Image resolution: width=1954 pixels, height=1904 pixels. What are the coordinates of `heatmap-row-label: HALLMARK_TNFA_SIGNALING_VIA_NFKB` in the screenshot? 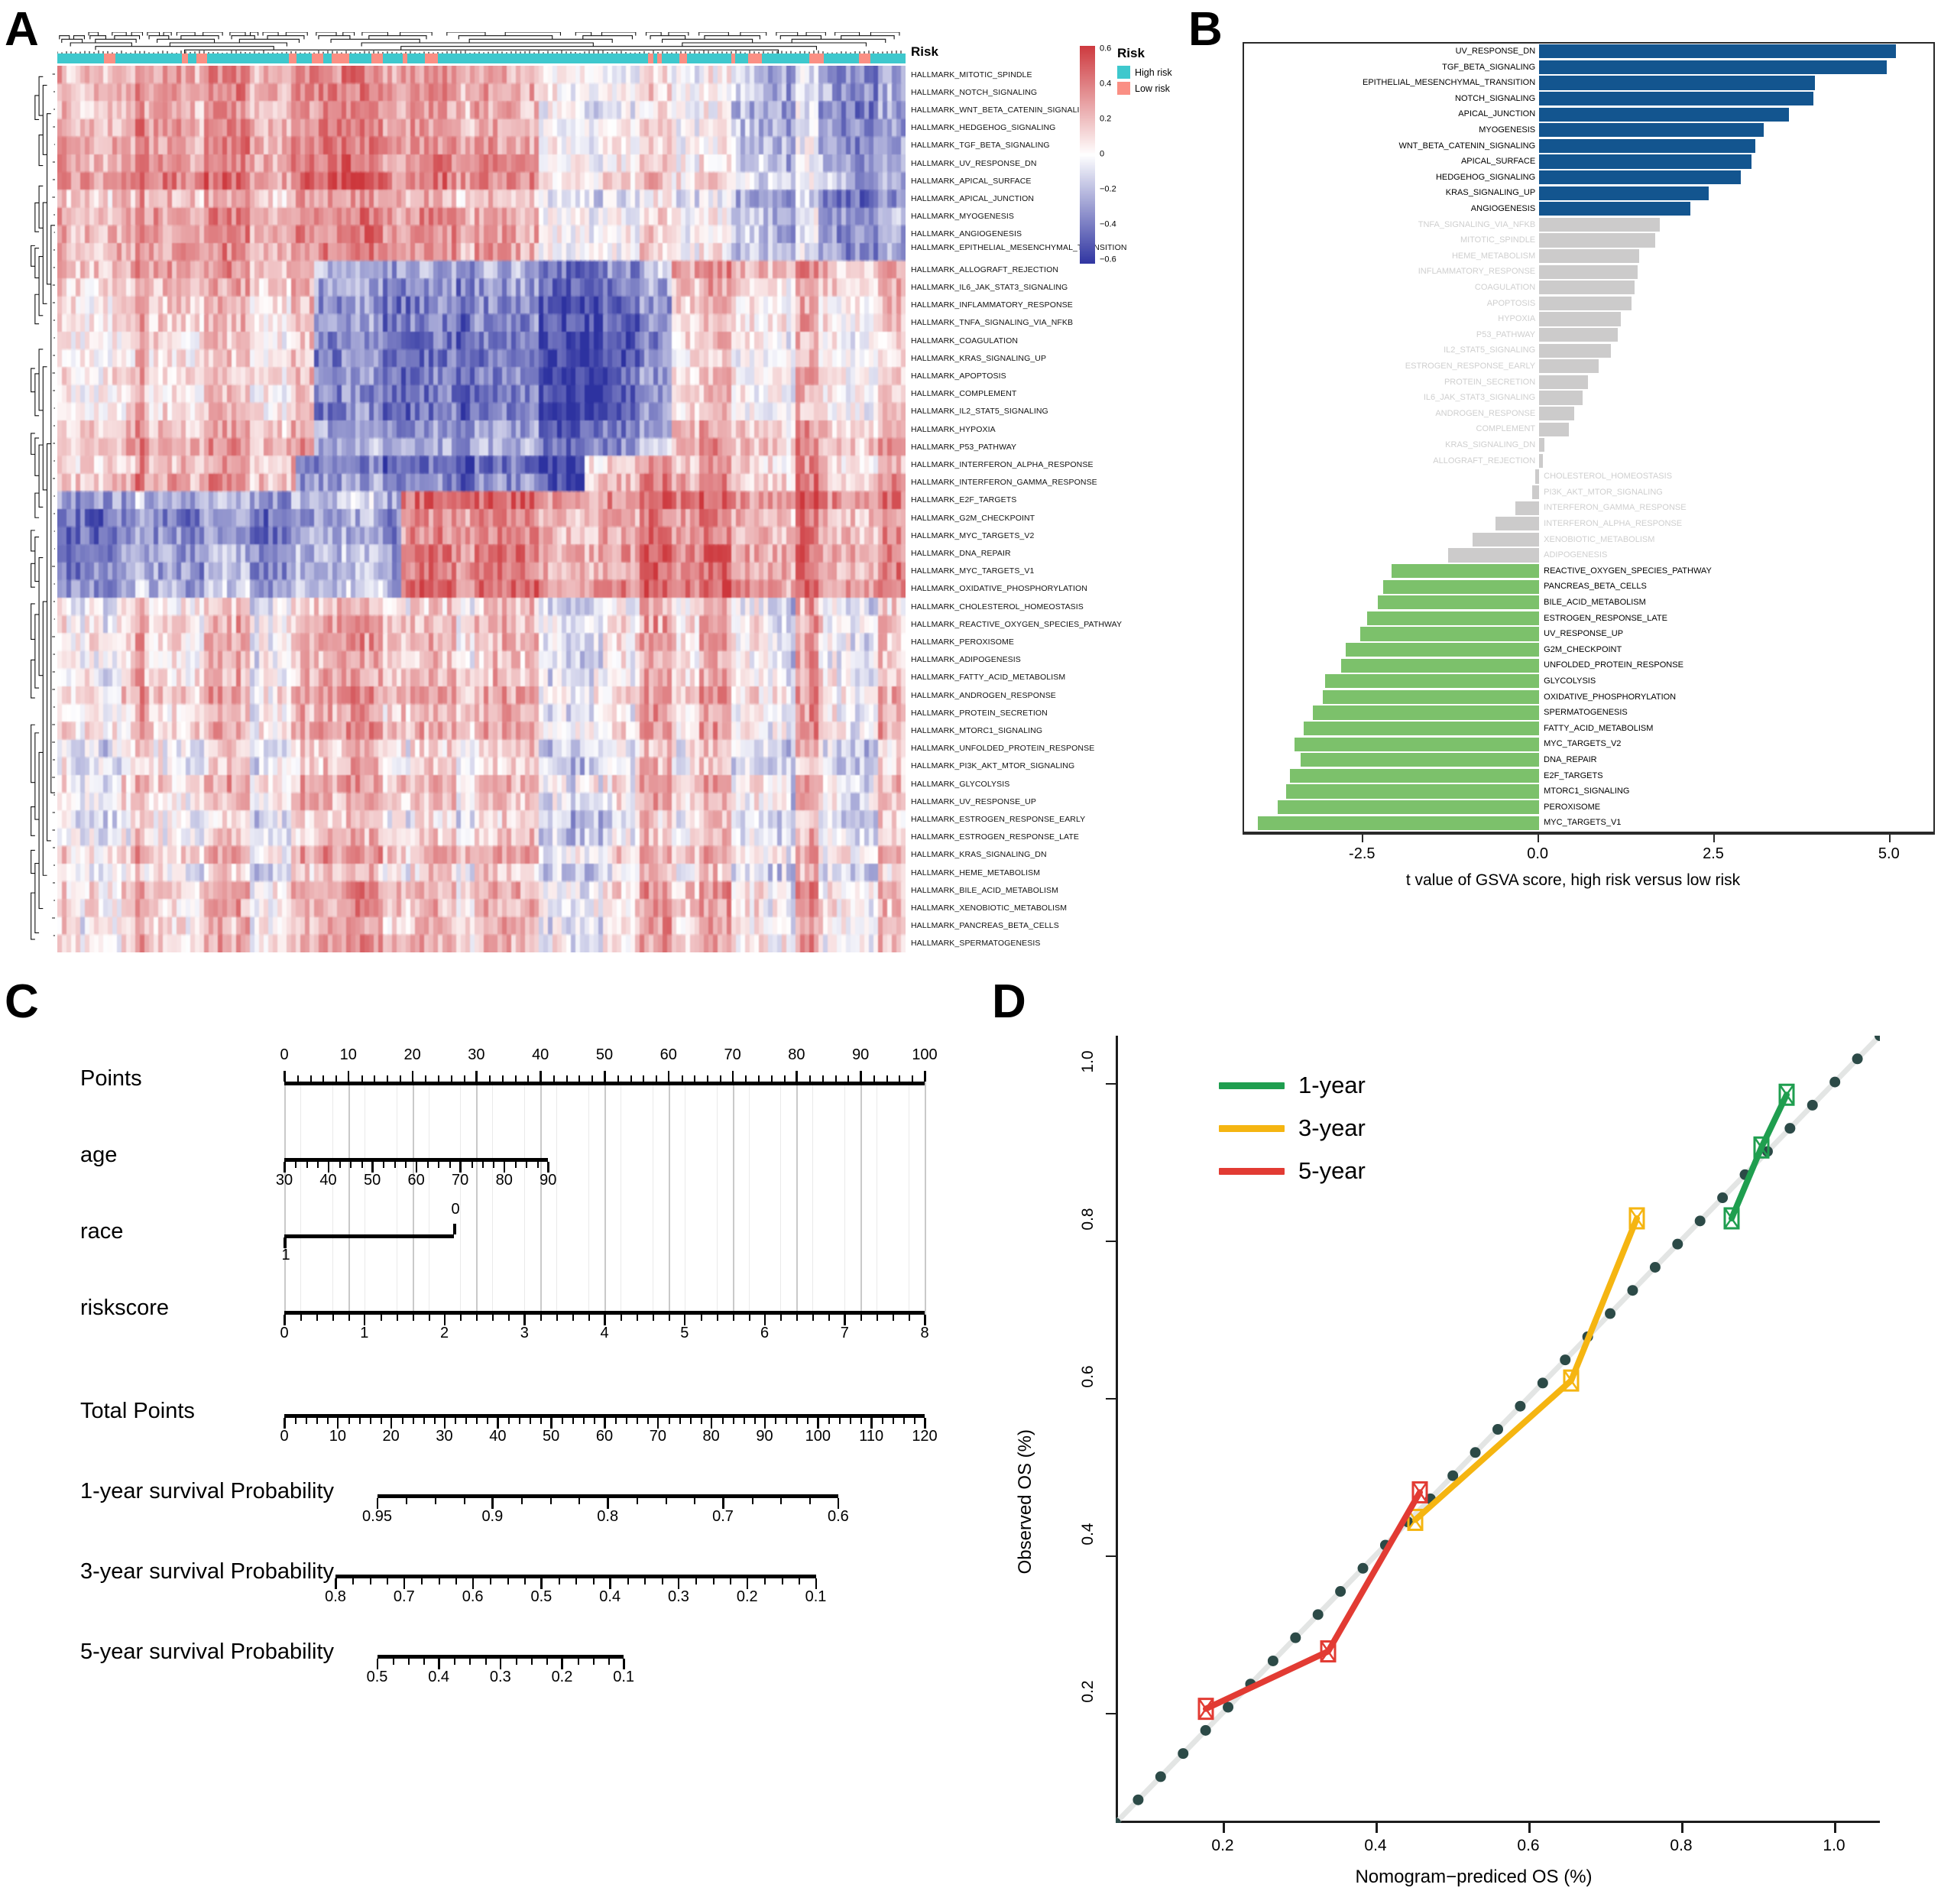 It's located at (992, 323).